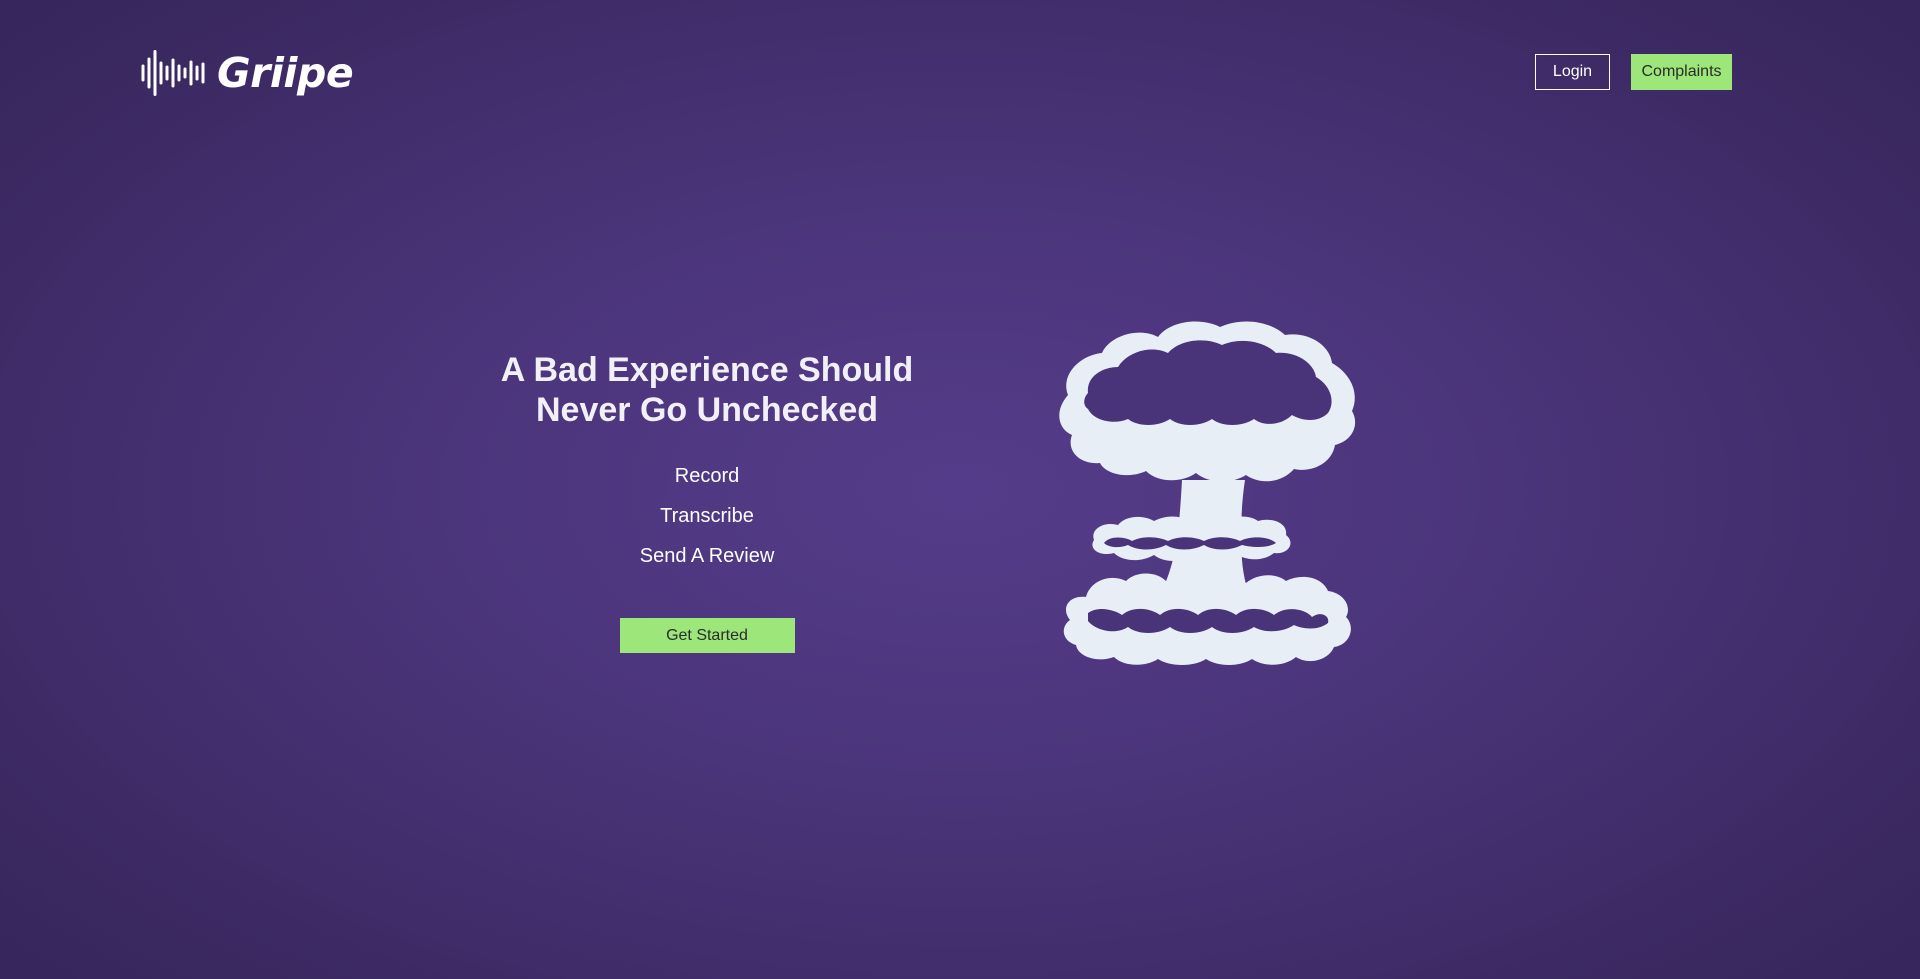 The width and height of the screenshot is (1920, 979). What do you see at coordinates (707, 370) in the screenshot?
I see `hero-title-line1: A Bad Experience Should` at bounding box center [707, 370].